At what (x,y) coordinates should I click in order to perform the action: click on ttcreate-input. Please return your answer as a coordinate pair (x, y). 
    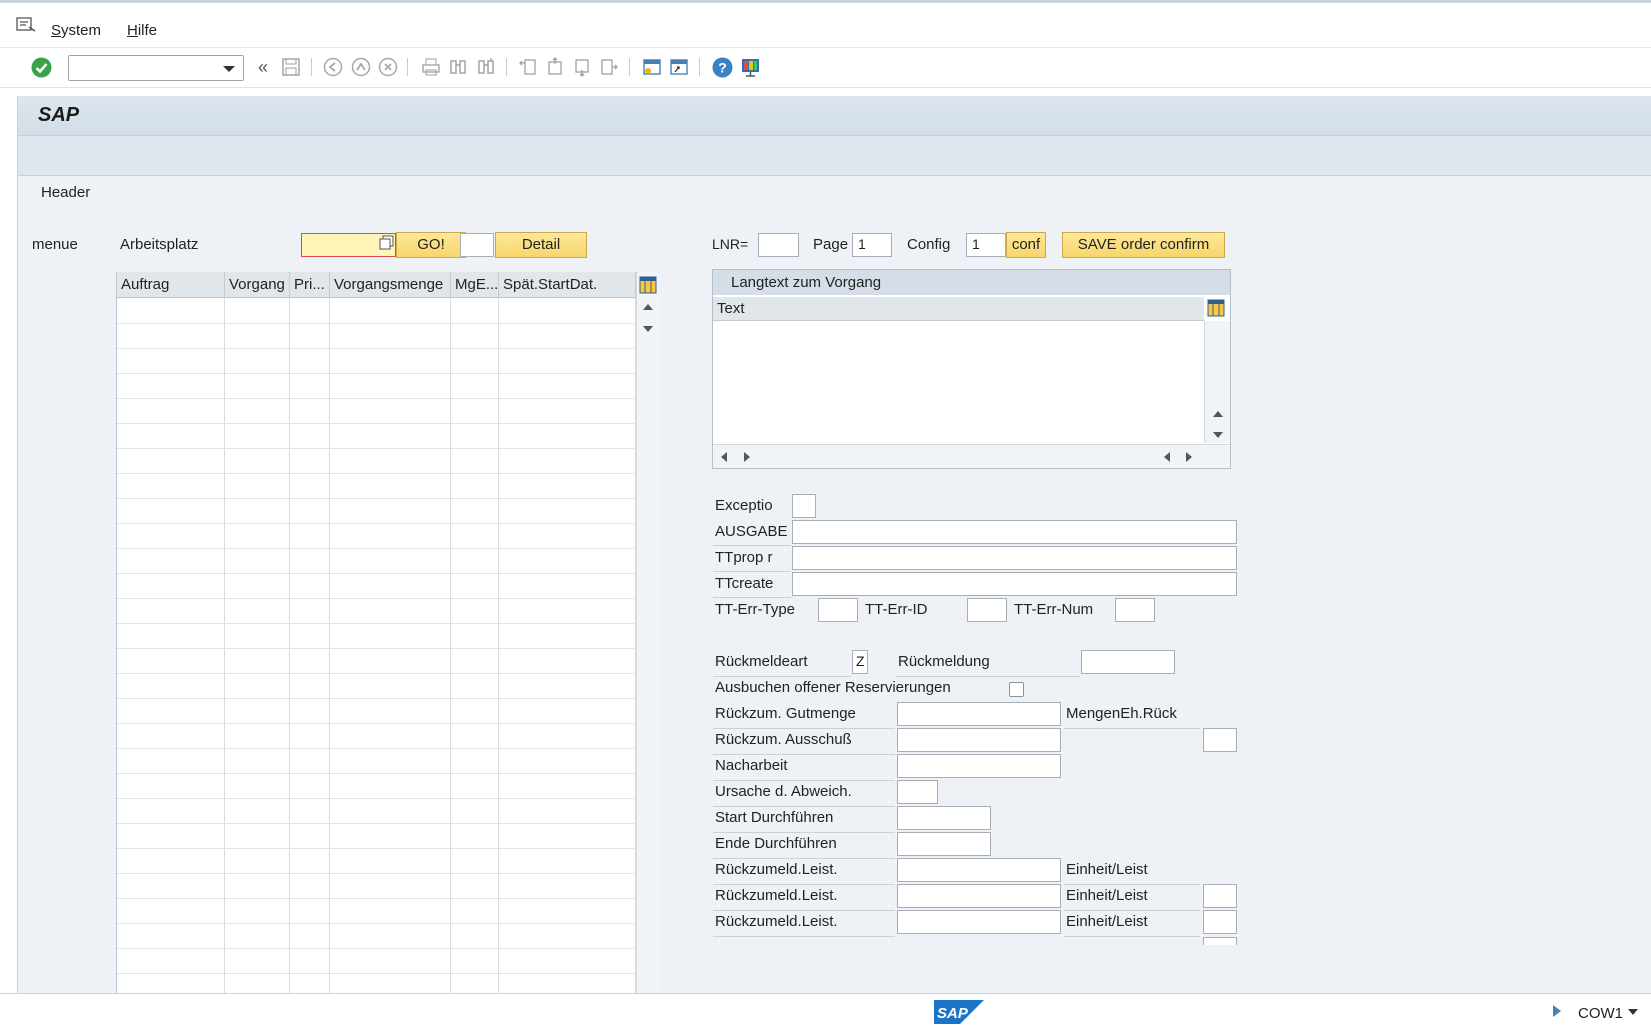
    Looking at the image, I should click on (1014, 584).